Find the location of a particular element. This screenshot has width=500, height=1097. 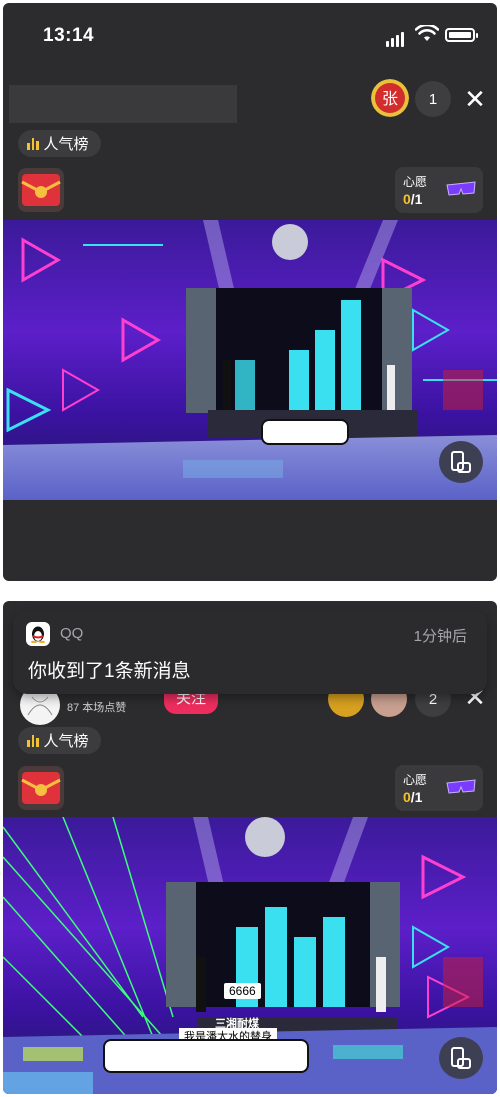

host-info-redacted is located at coordinates (123, 104).